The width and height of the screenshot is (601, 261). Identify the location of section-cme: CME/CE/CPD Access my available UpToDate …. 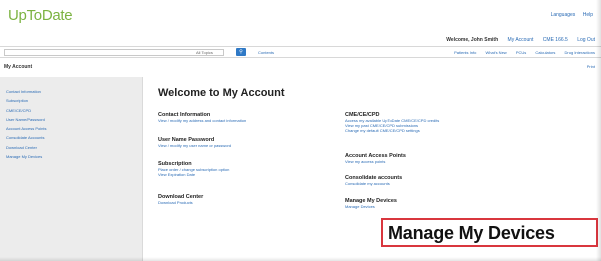
(392, 122).